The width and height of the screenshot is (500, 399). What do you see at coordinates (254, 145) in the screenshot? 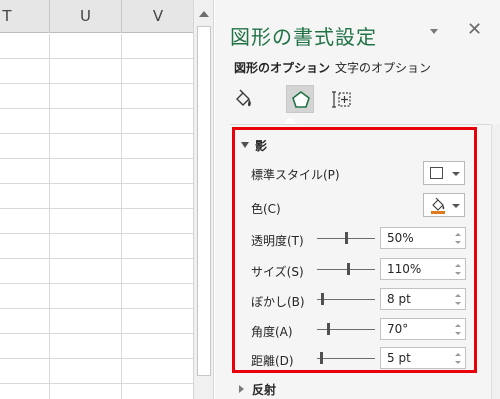
I see `shadow-section-header: 影` at bounding box center [254, 145].